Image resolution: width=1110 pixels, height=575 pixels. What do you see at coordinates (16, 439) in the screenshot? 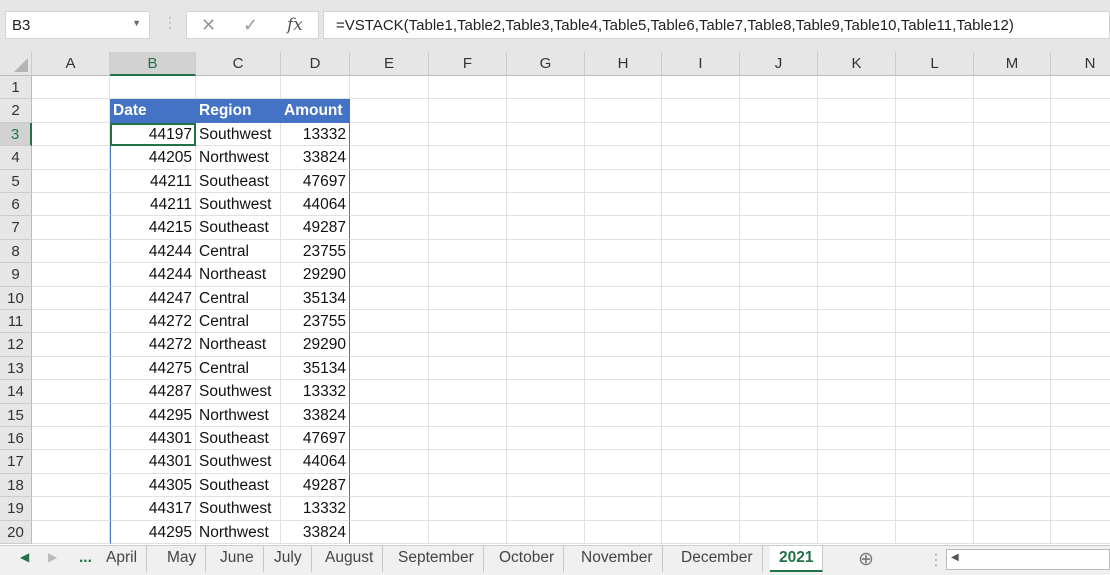
I see `row-header-16: 16` at bounding box center [16, 439].